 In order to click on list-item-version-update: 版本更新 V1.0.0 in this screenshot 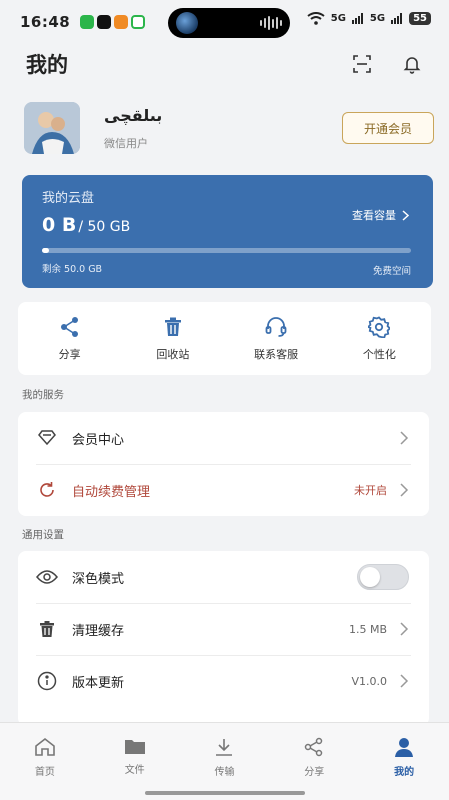, I will do `click(223, 681)`.